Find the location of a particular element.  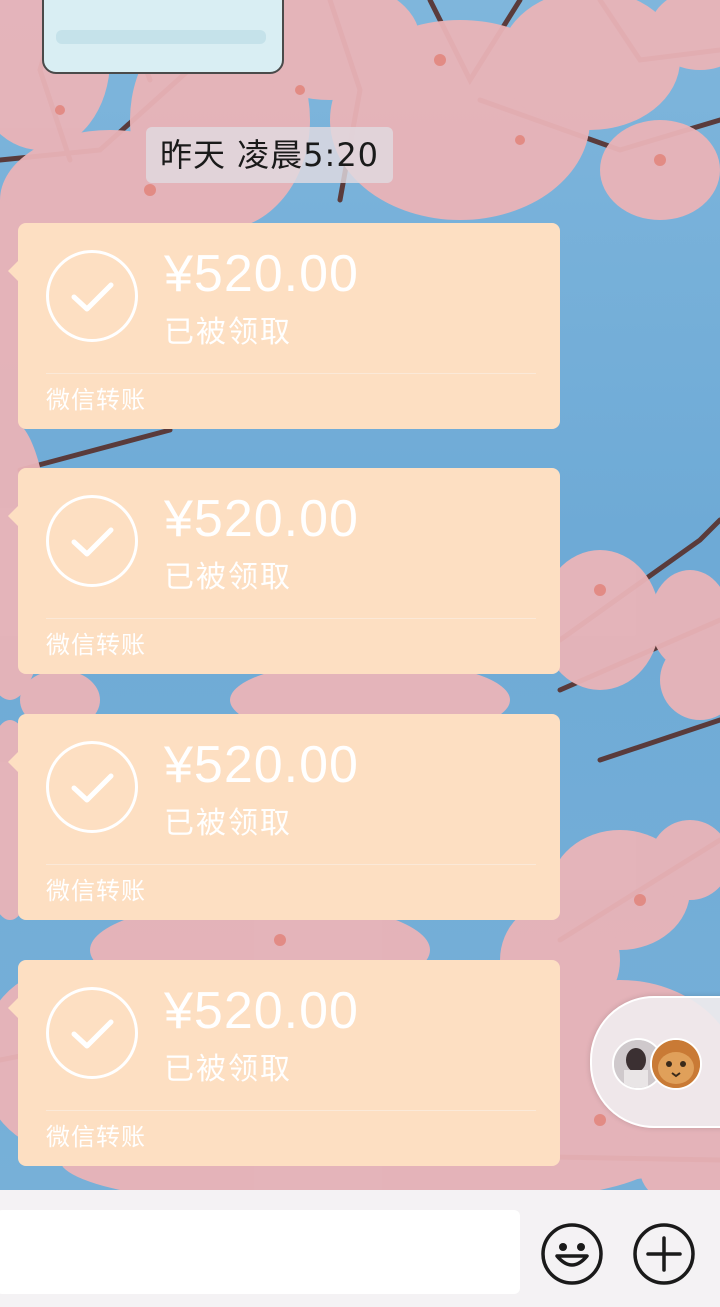

cat-avatar is located at coordinates (676, 1064).